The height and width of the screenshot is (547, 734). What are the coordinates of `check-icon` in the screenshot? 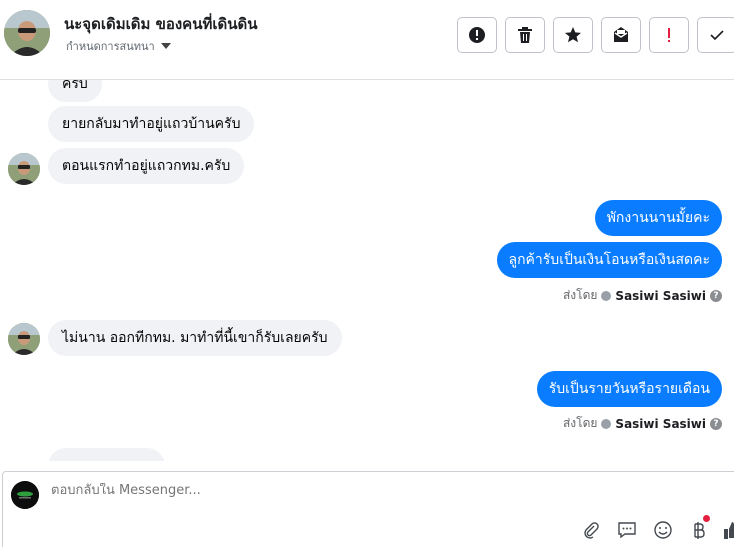 It's located at (717, 35).